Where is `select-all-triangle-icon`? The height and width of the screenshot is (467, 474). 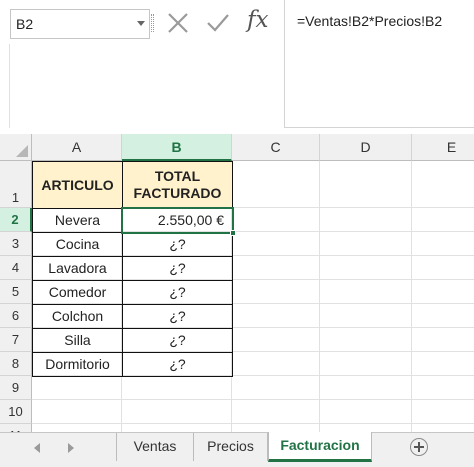
select-all-triangle-icon is located at coordinates (22, 151).